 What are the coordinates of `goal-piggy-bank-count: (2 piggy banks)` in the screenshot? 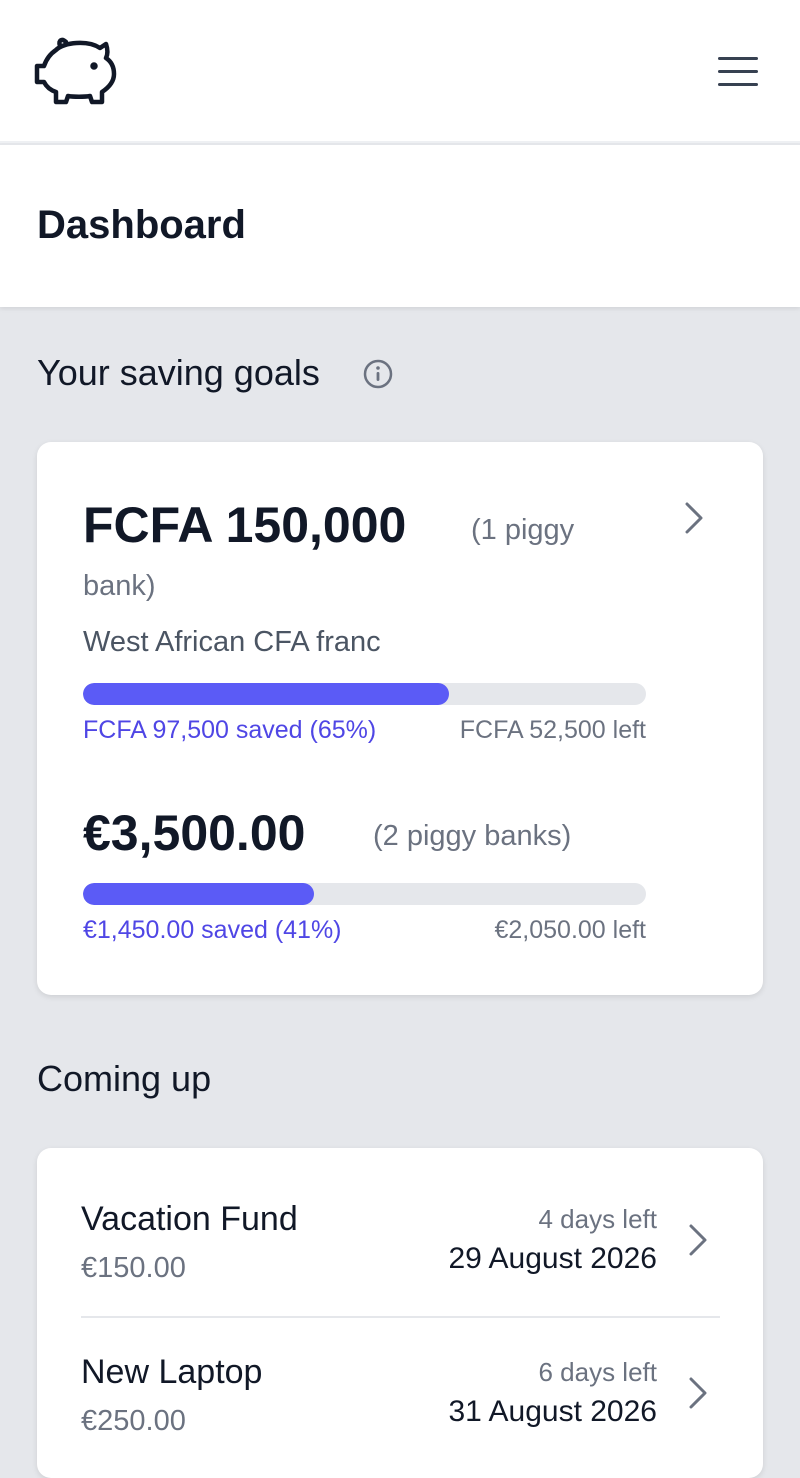 It's located at (472, 836).